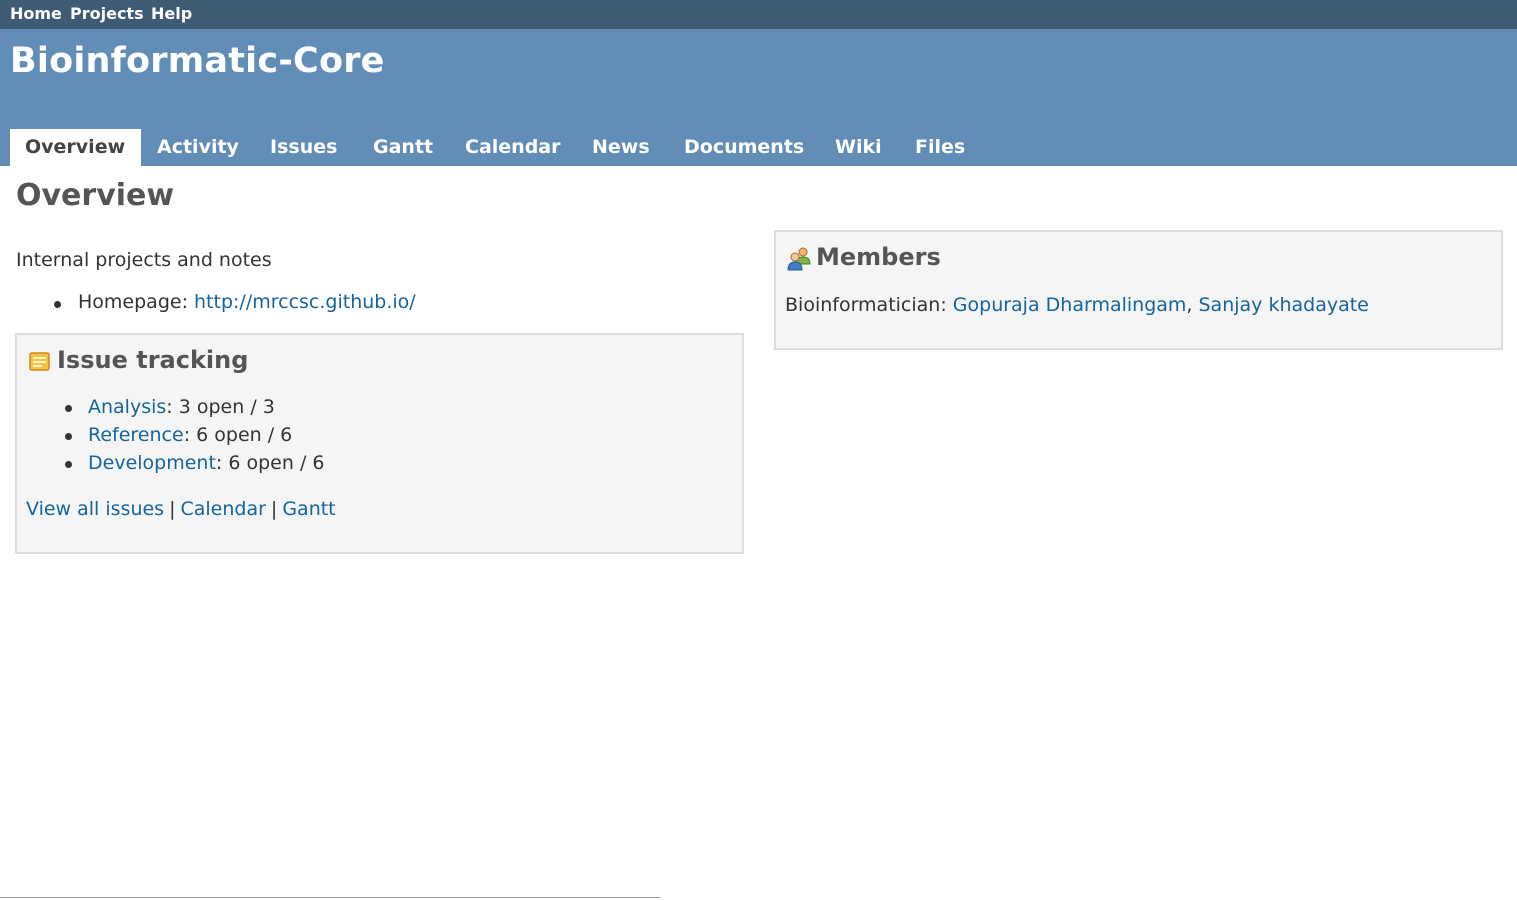 The height and width of the screenshot is (900, 1517). What do you see at coordinates (197, 61) in the screenshot?
I see `project-title: Bioinformatic-Core` at bounding box center [197, 61].